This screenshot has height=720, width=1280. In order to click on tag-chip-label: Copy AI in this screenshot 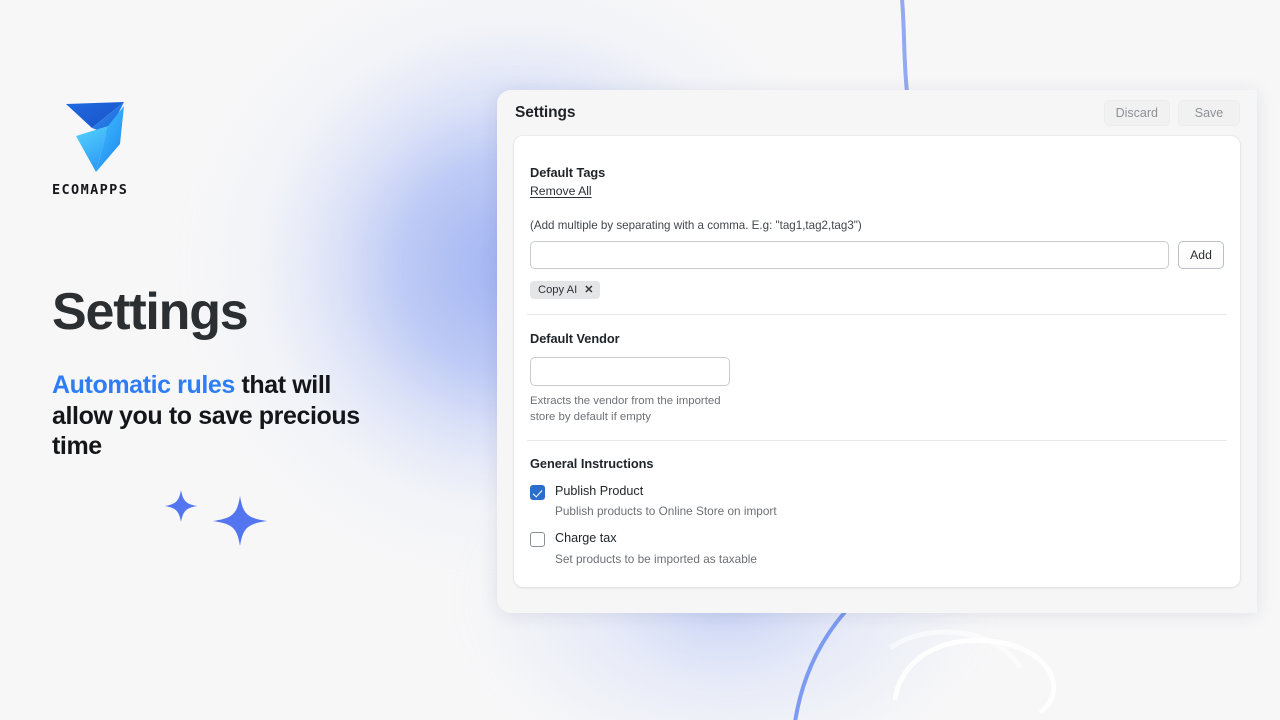, I will do `click(558, 290)`.